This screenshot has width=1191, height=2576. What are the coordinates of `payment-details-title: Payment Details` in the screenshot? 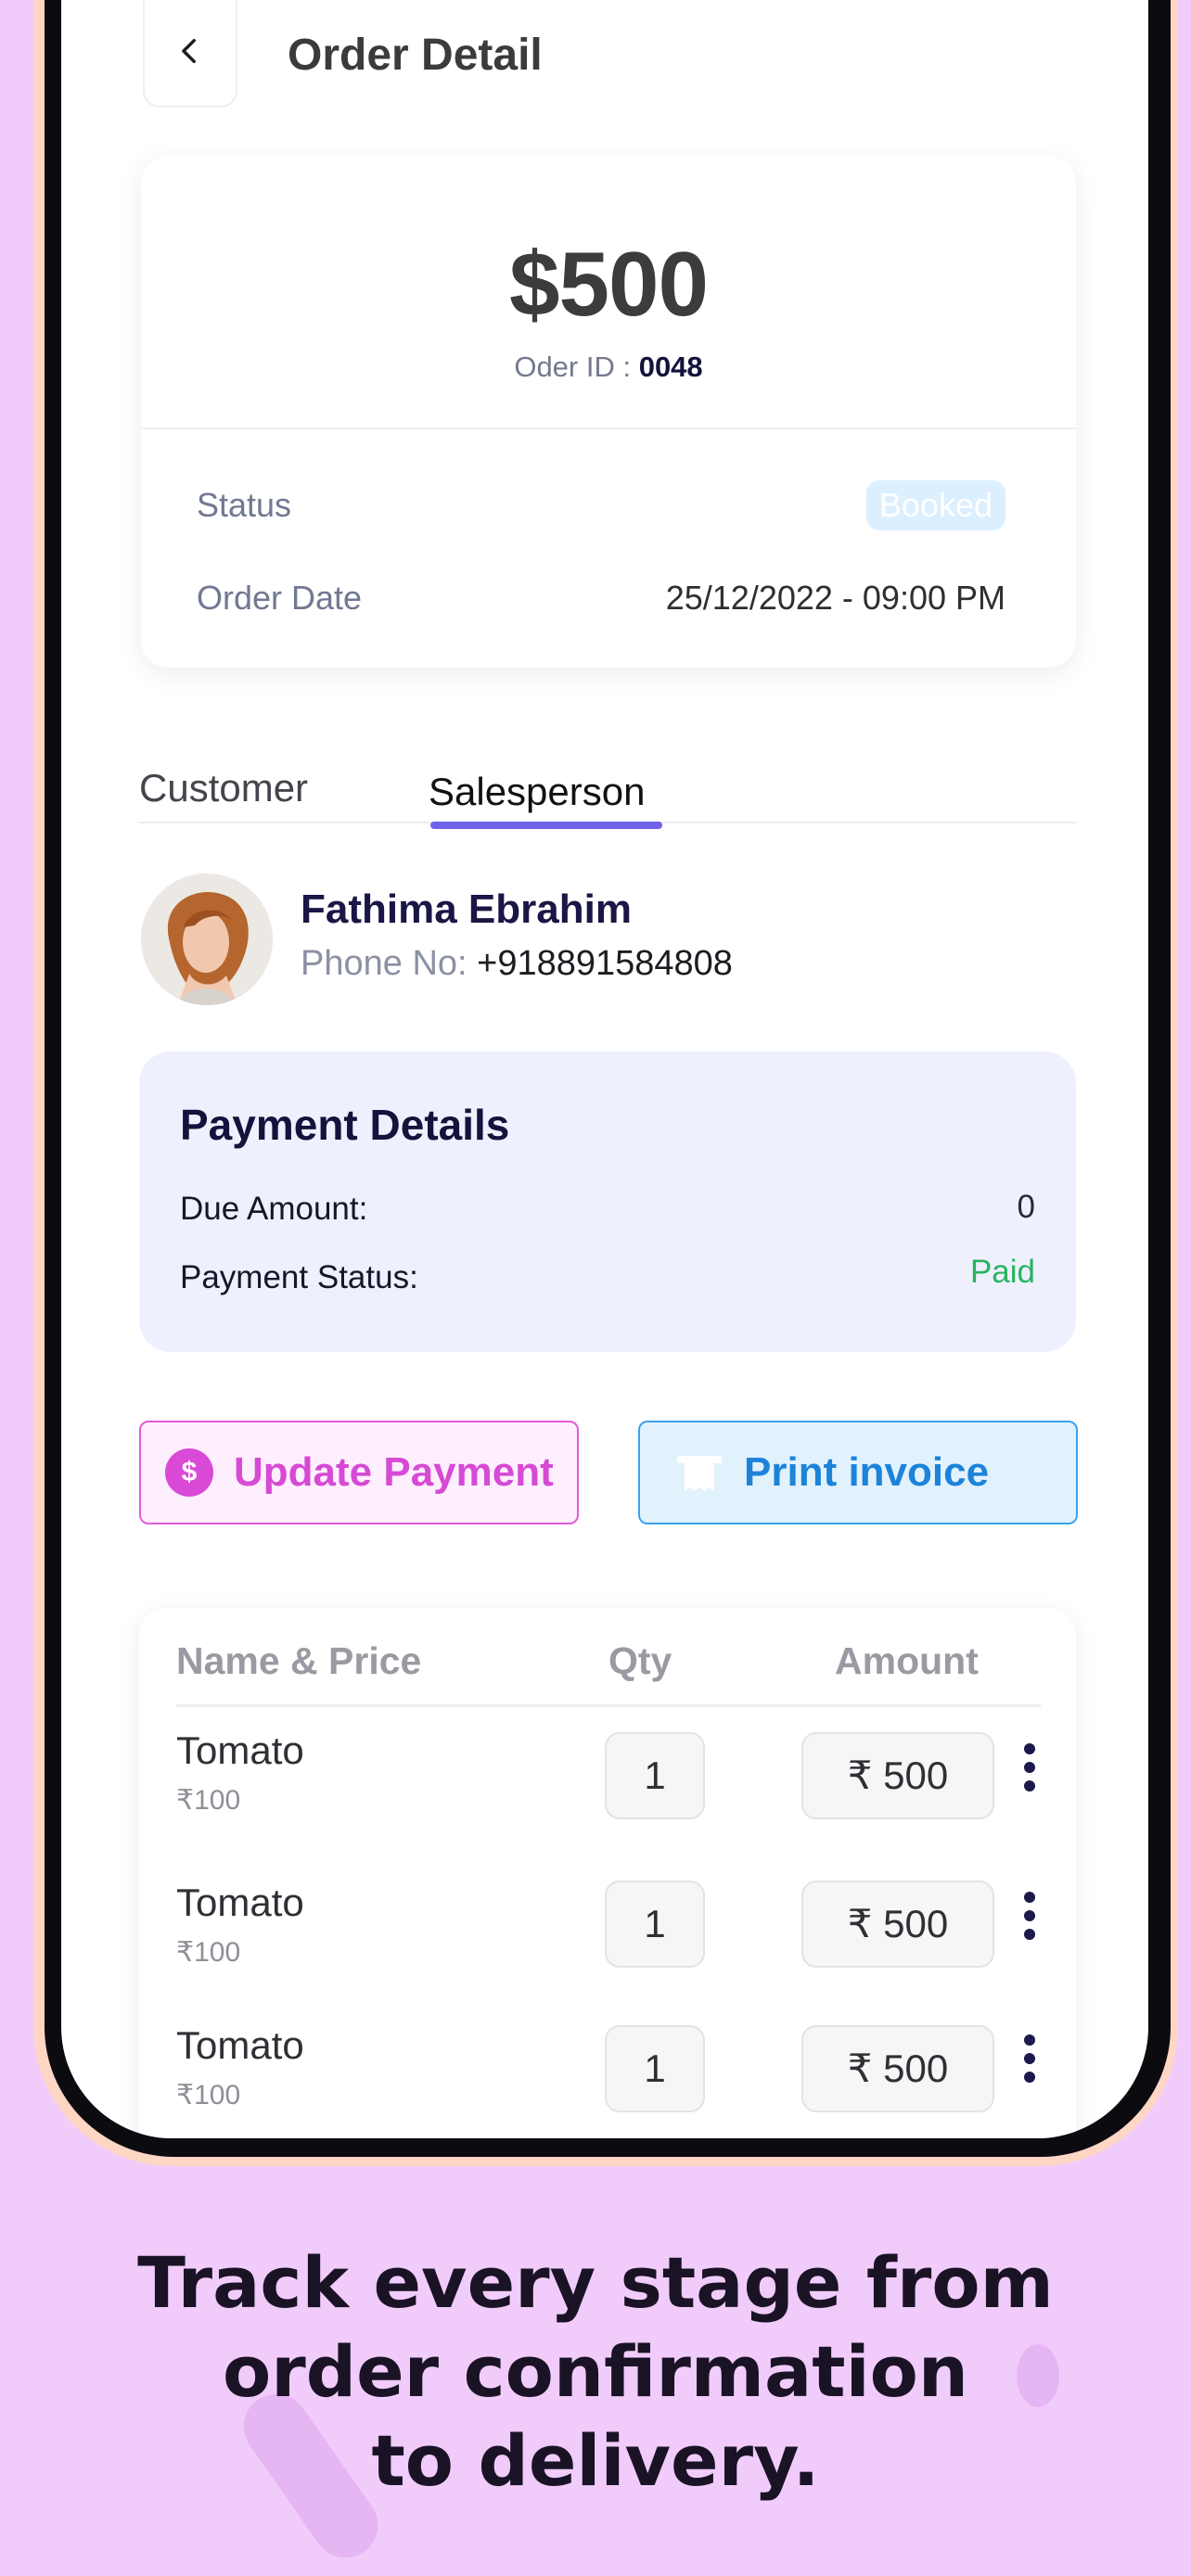 It's located at (345, 1125).